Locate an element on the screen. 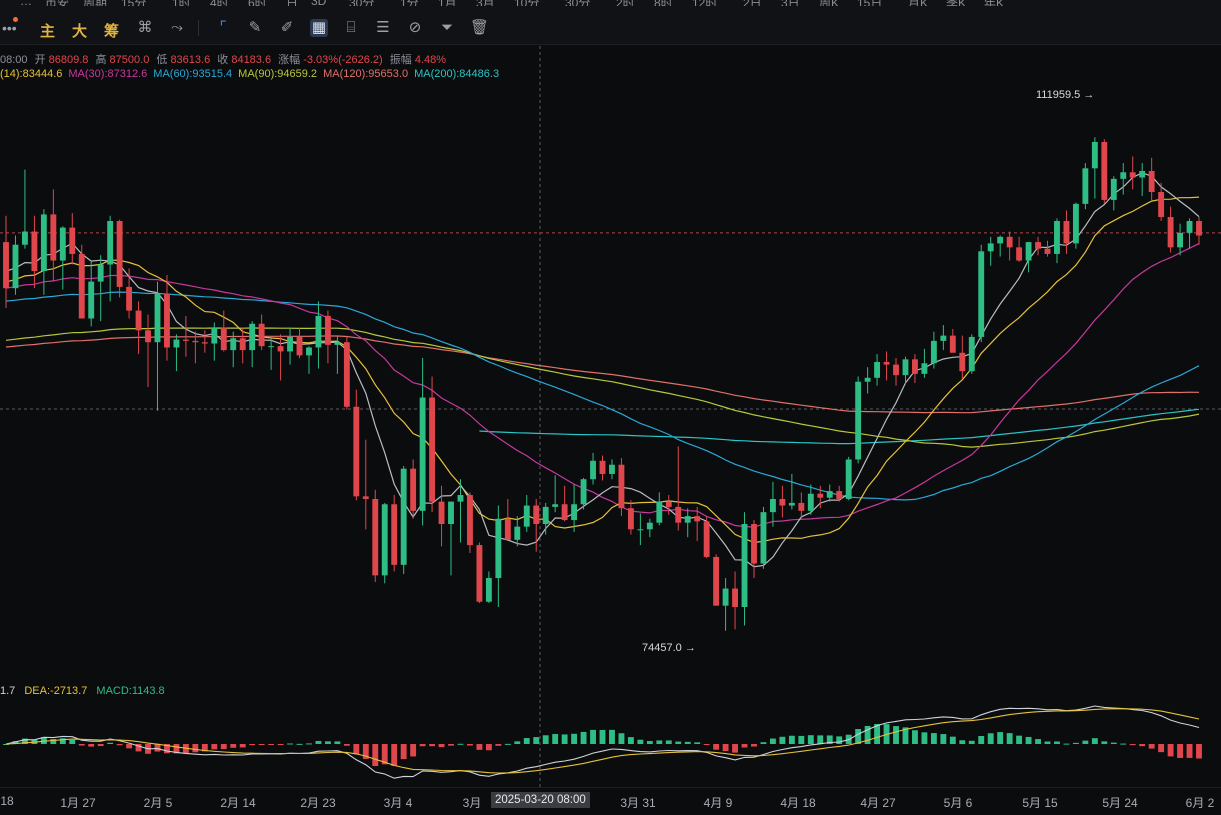 This screenshot has height=815, width=1221. ma-line is located at coordinates (839, 426).